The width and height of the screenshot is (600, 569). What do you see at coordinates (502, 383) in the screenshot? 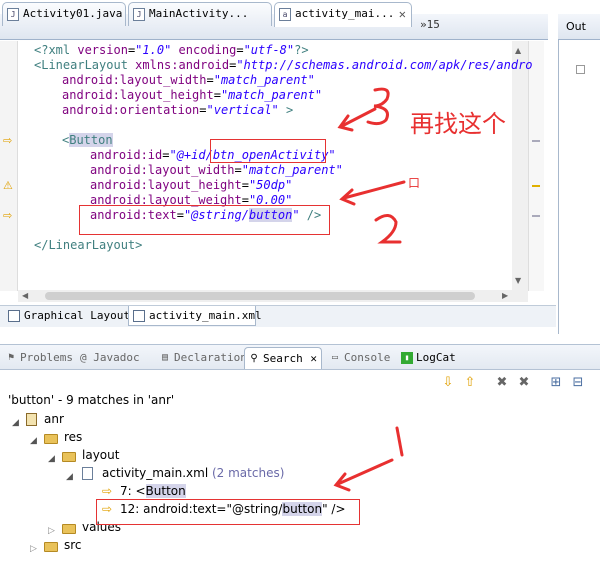
I see `remove-match-icon: ✖` at bounding box center [502, 383].